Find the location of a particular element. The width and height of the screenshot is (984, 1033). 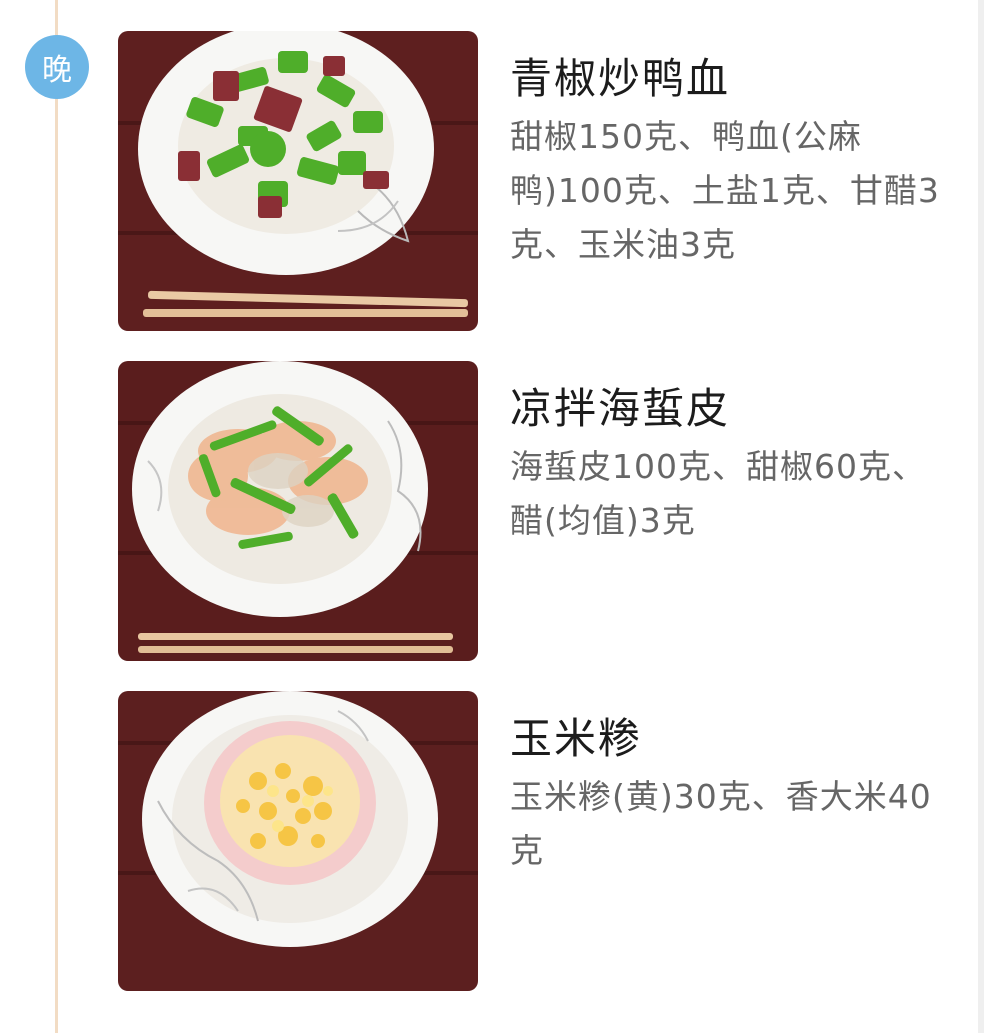

dish-ingredients: 玉米糁(黄)30克、香大米40克 is located at coordinates (721, 823).